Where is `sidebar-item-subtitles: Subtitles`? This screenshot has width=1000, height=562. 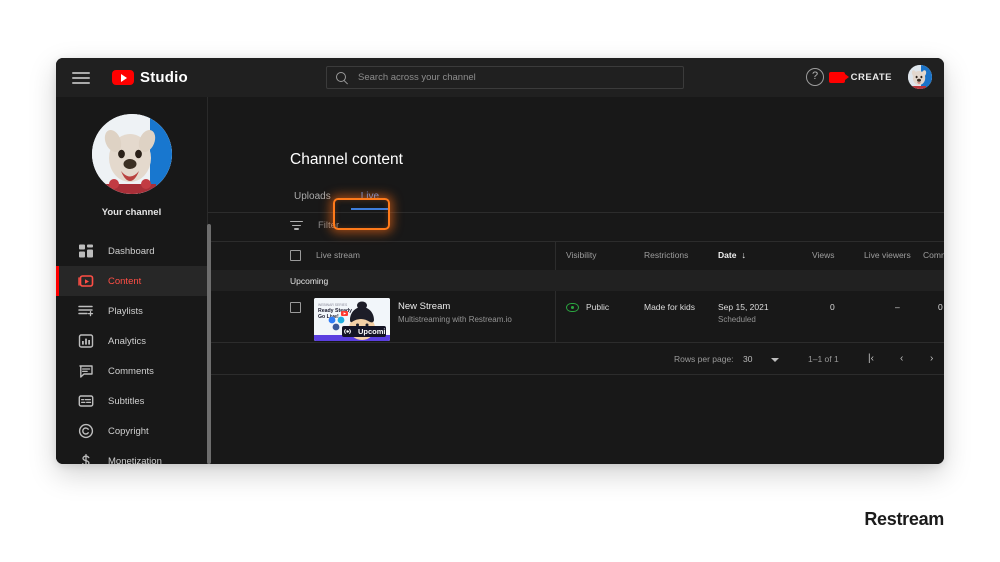
sidebar-item-subtitles: Subtitles is located at coordinates (131, 401).